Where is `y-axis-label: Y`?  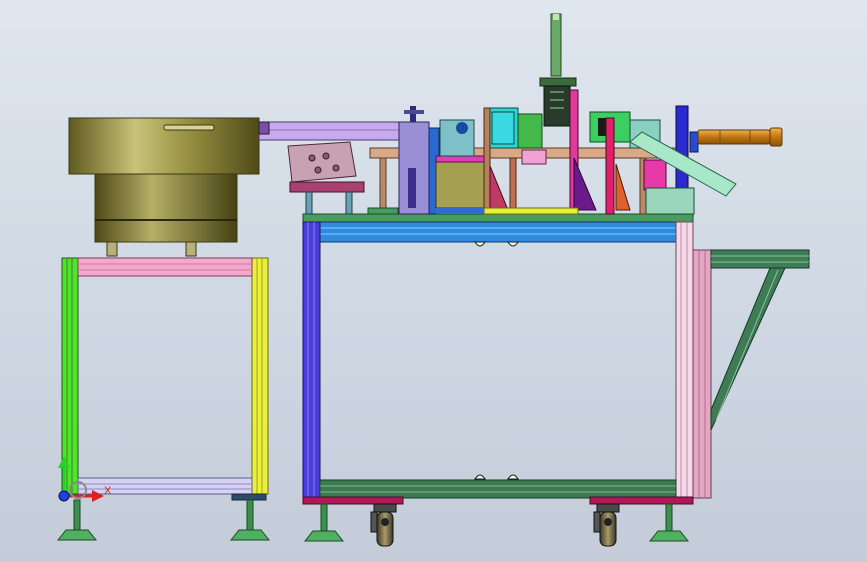 y-axis-label: Y is located at coordinates (64, 467).